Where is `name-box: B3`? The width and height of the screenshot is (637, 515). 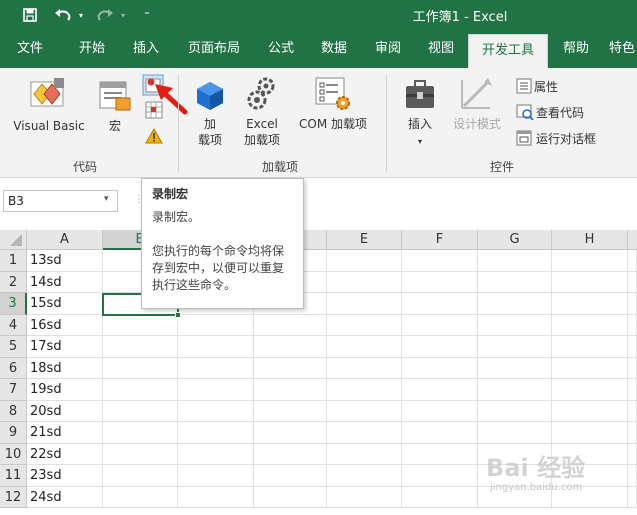
name-box: B3 is located at coordinates (60, 201).